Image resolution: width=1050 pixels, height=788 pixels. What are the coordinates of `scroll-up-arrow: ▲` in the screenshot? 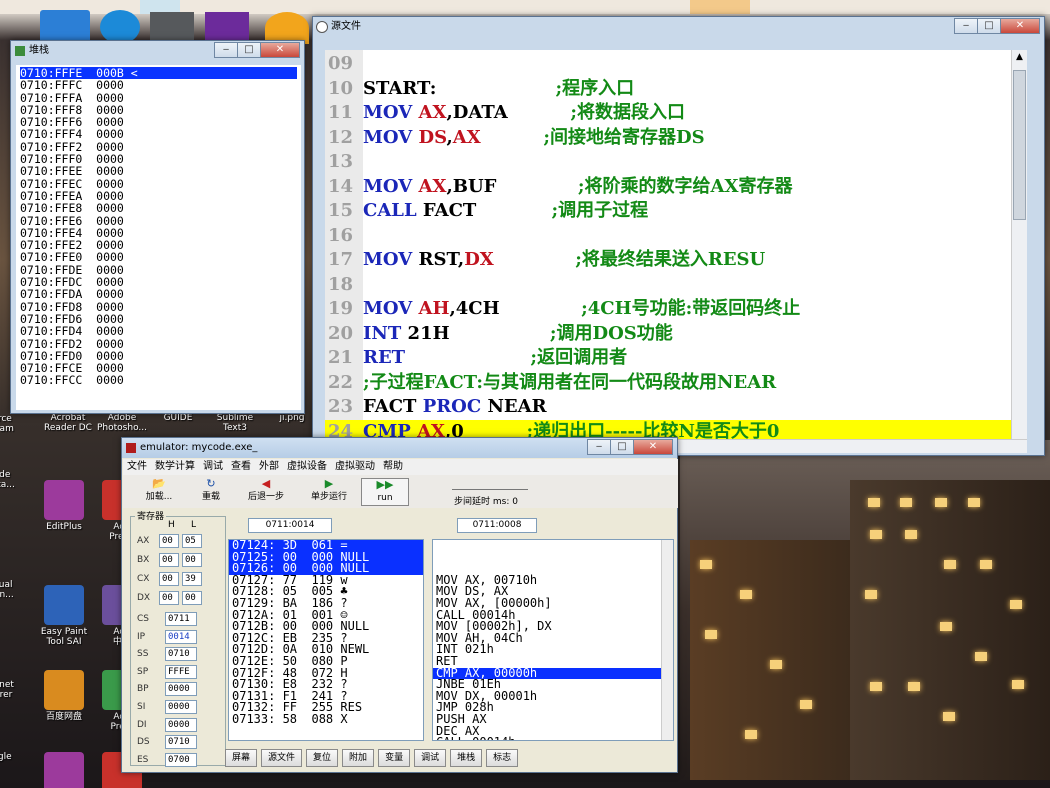 It's located at (1019, 59).